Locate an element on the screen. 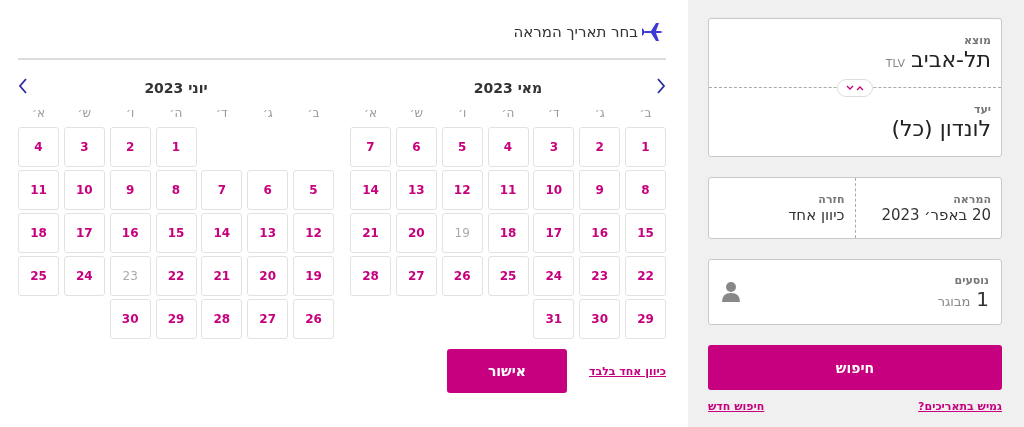  search-link: חיפוש חדש is located at coordinates (736, 406).